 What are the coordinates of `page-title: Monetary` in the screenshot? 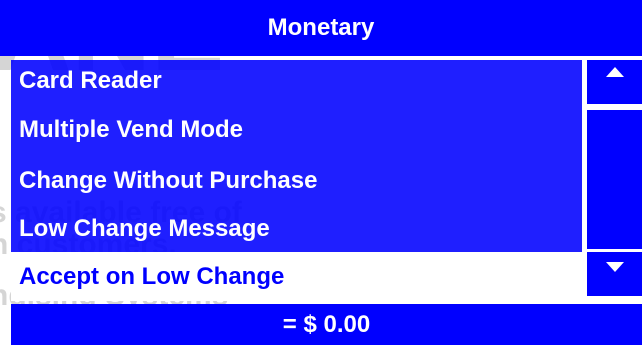 It's located at (321, 27).